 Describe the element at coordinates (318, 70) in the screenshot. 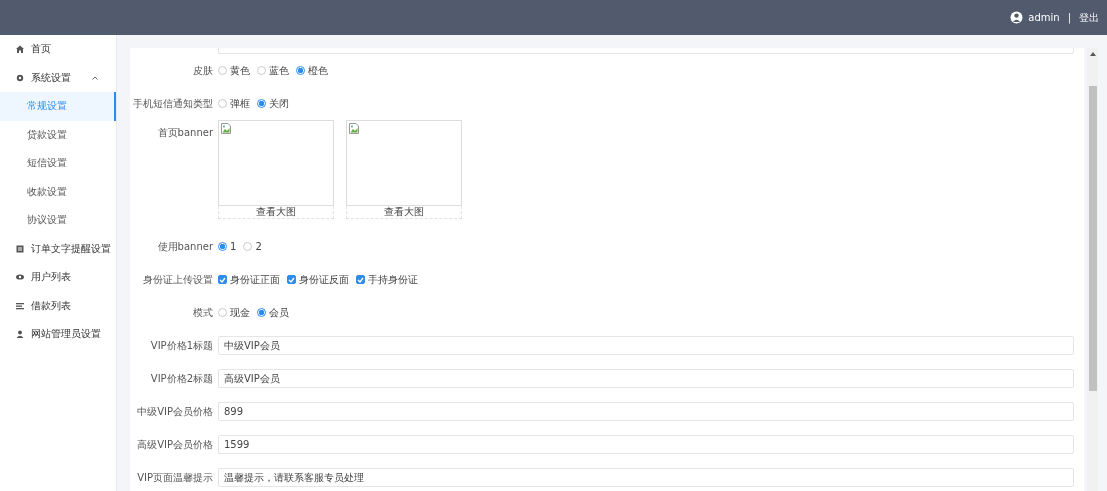

I see `radio-label: 橙色` at that location.